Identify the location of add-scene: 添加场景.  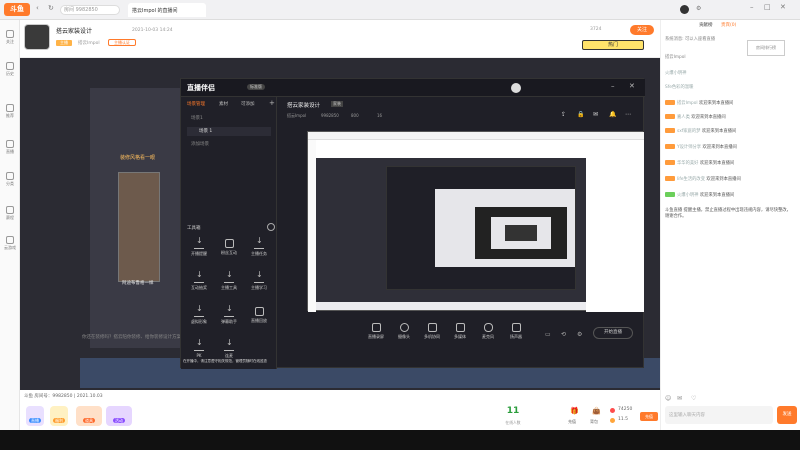
(200, 144).